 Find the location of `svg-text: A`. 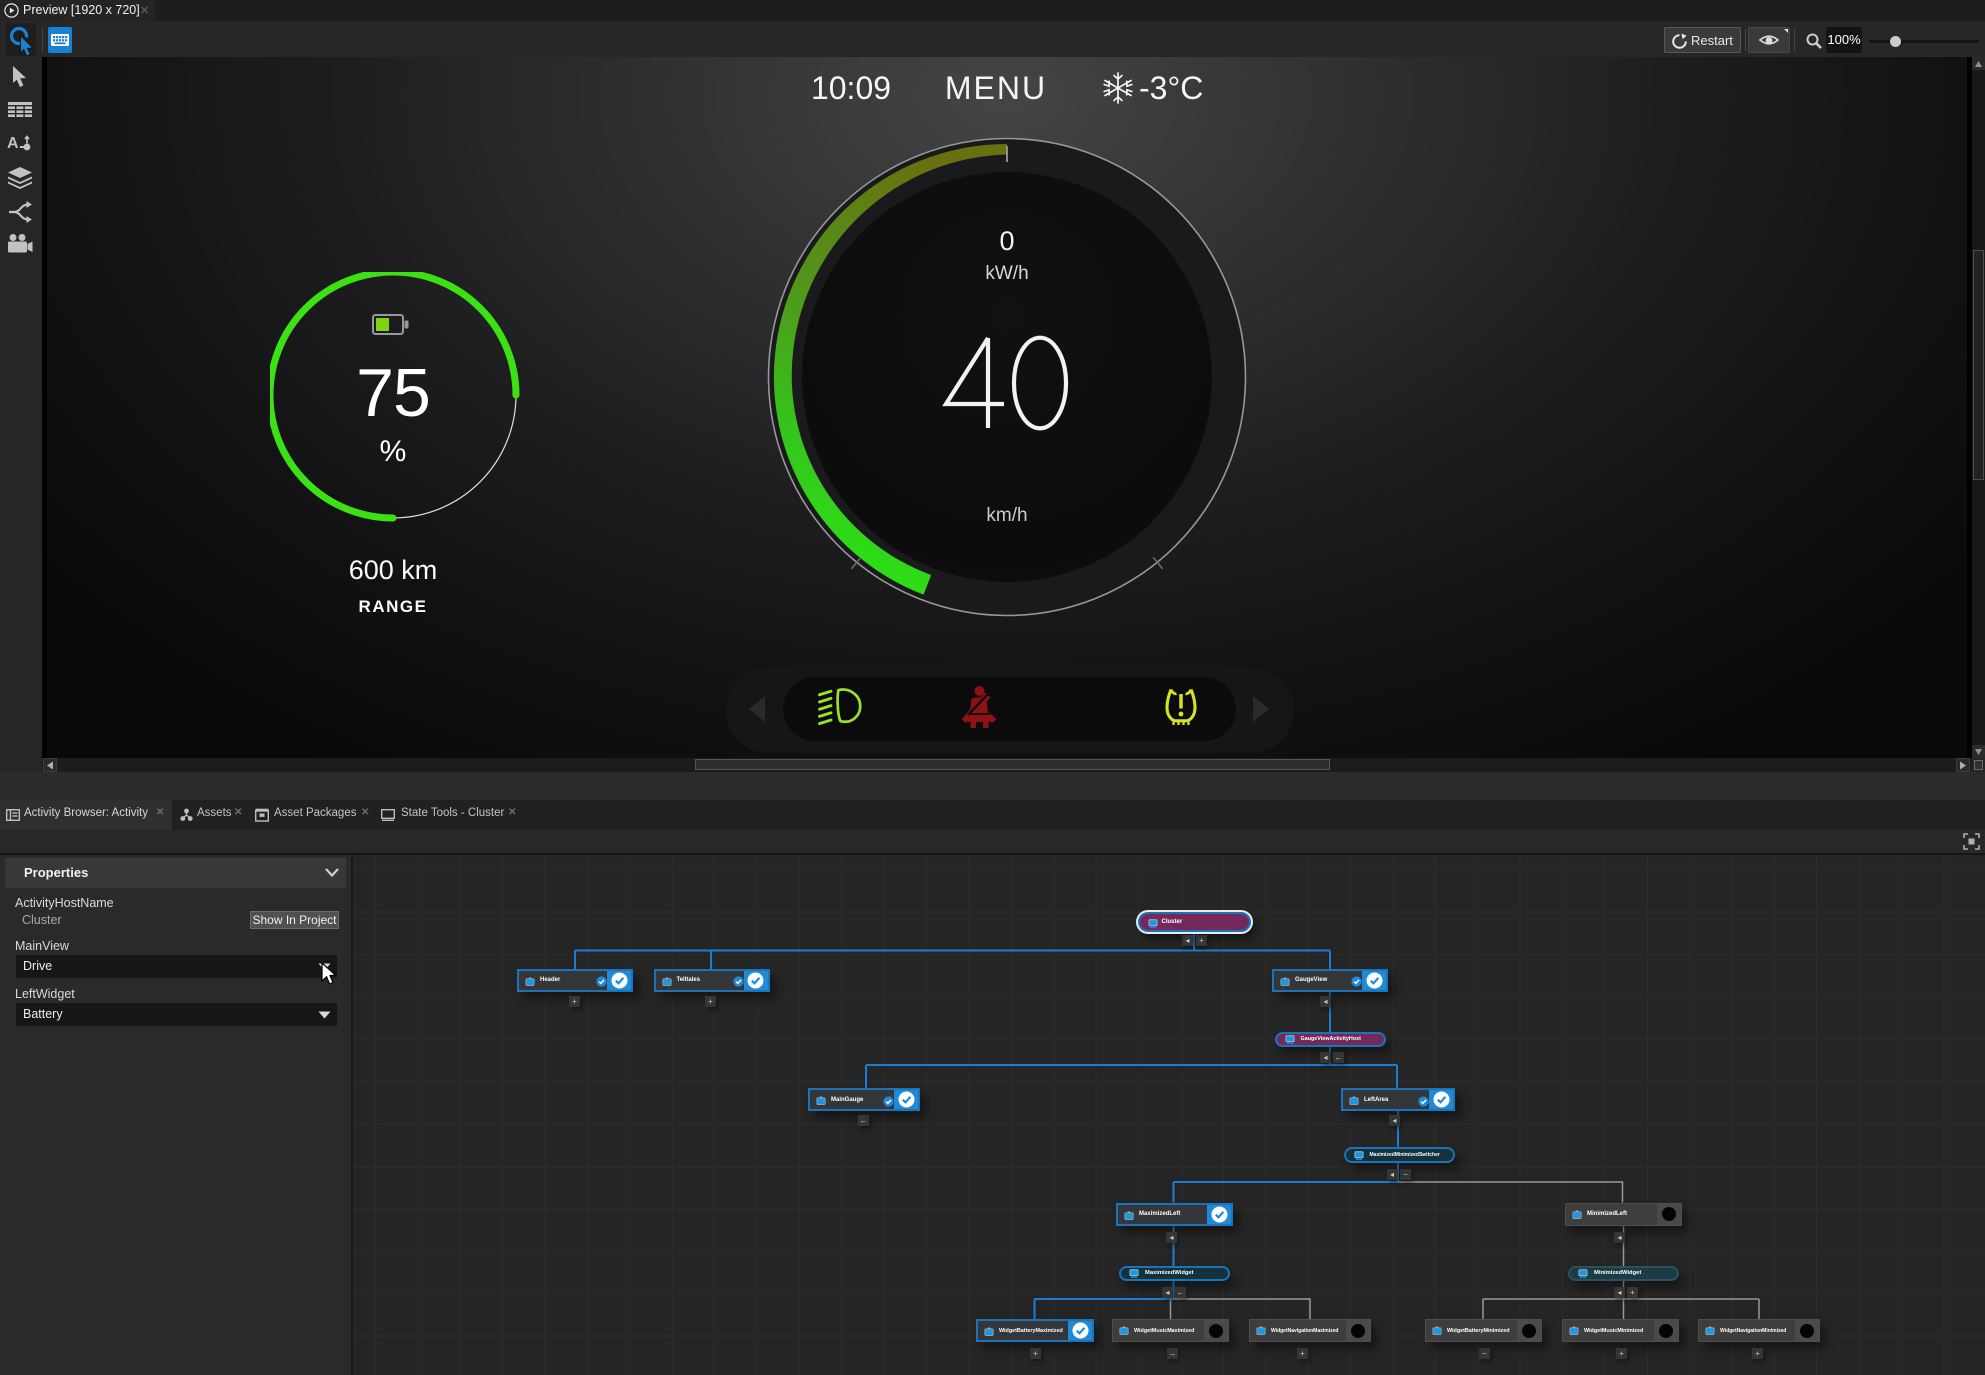

svg-text: A is located at coordinates (13, 143).